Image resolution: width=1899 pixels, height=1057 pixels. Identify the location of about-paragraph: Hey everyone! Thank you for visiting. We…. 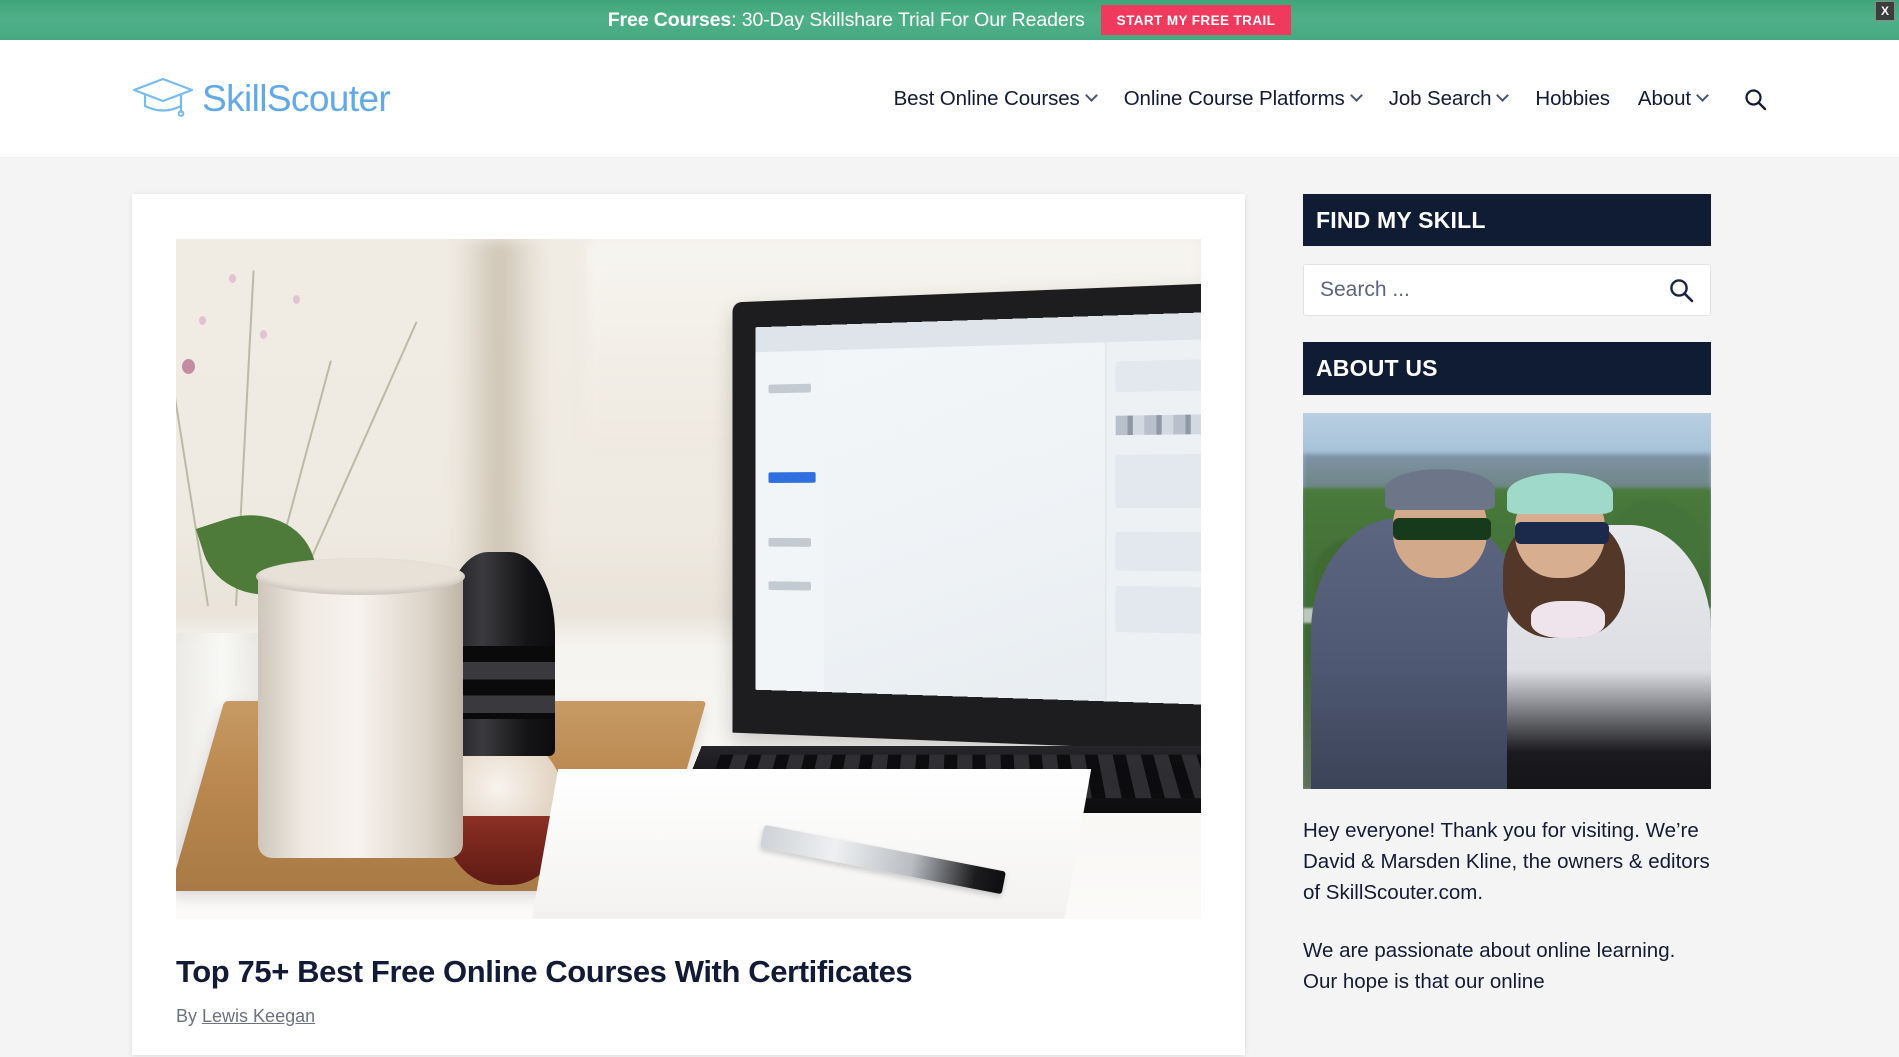
(1506, 861).